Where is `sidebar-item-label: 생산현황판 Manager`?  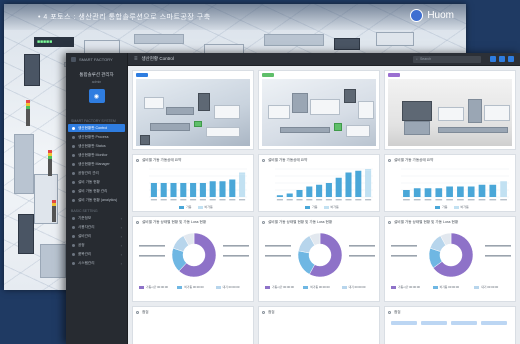
sidebar-item-label: 생산현황판 Manager is located at coordinates (94, 163).